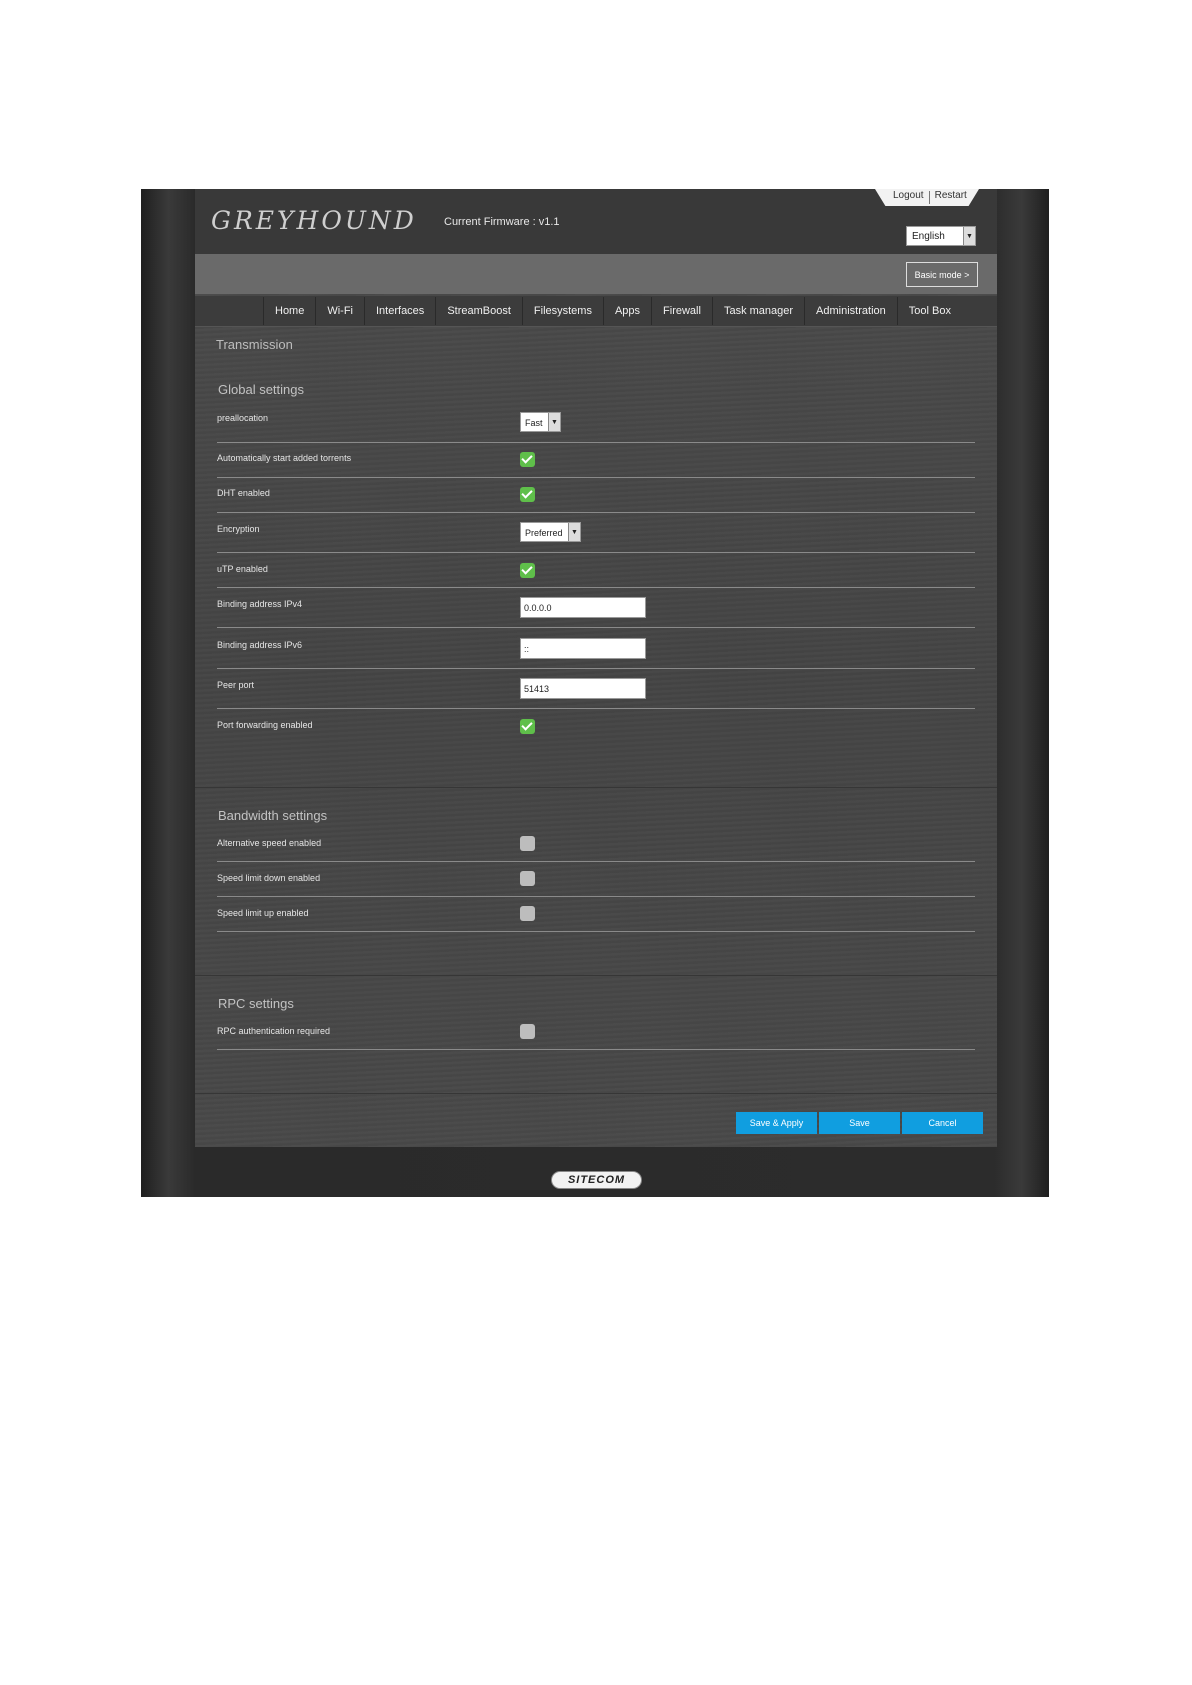 This screenshot has height=1685, width=1192. I want to click on rpc-settings-title: RPC settings, so click(256, 1003).